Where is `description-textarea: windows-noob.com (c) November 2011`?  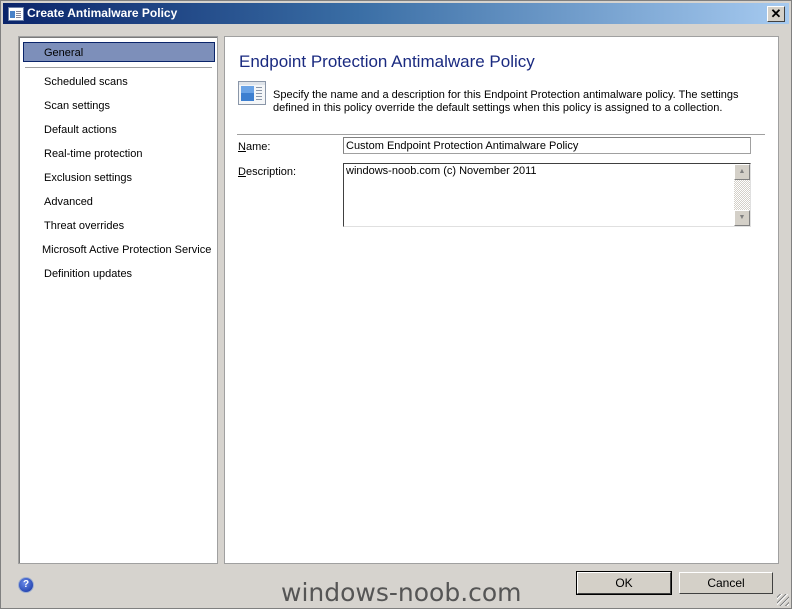 description-textarea: windows-noob.com (c) November 2011 is located at coordinates (539, 195).